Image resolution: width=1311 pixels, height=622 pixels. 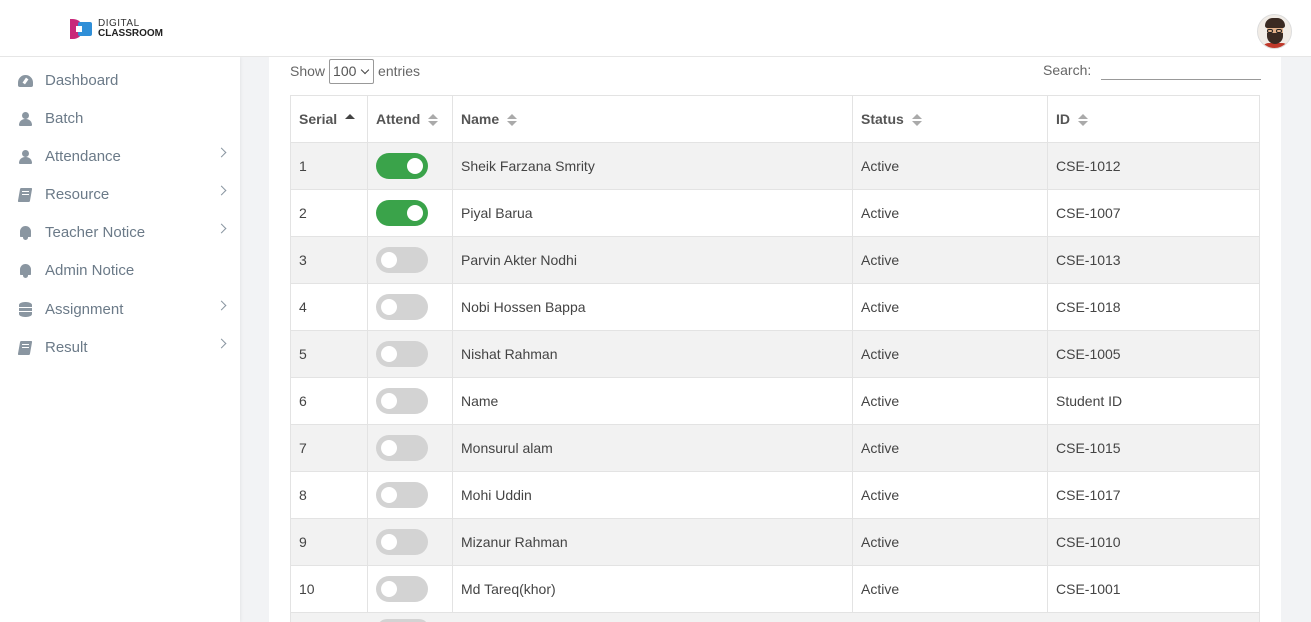 I want to click on cell-name: Sheik Farzana Smrity, so click(x=652, y=166).